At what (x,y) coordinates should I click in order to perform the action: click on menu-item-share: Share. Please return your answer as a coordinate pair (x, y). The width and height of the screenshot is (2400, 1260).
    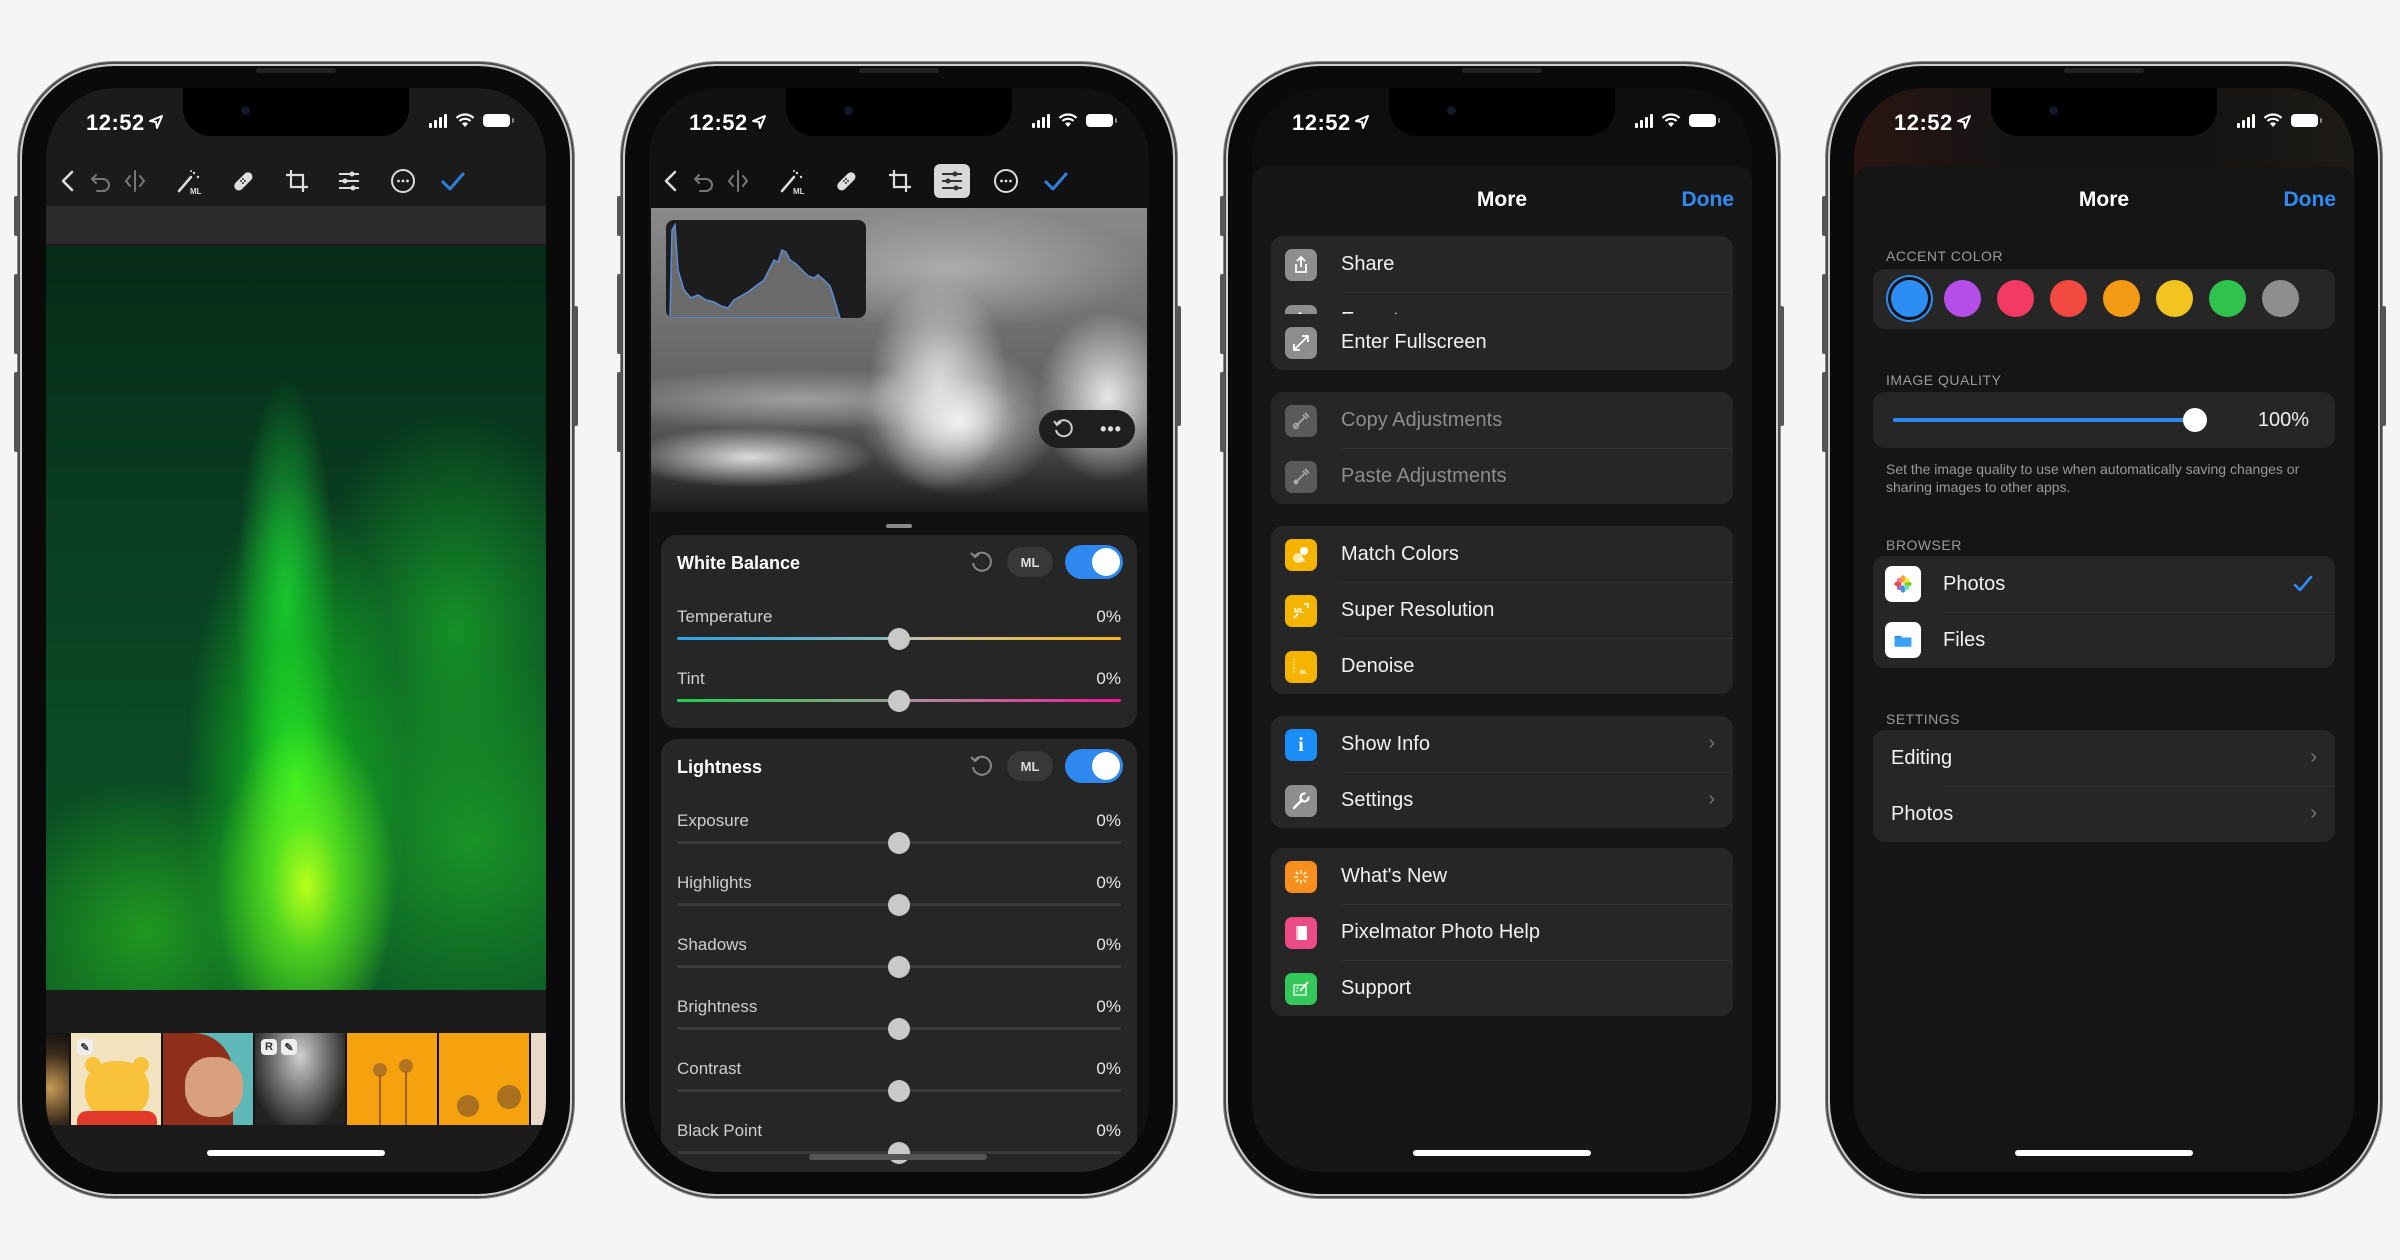
    Looking at the image, I should click on (1502, 264).